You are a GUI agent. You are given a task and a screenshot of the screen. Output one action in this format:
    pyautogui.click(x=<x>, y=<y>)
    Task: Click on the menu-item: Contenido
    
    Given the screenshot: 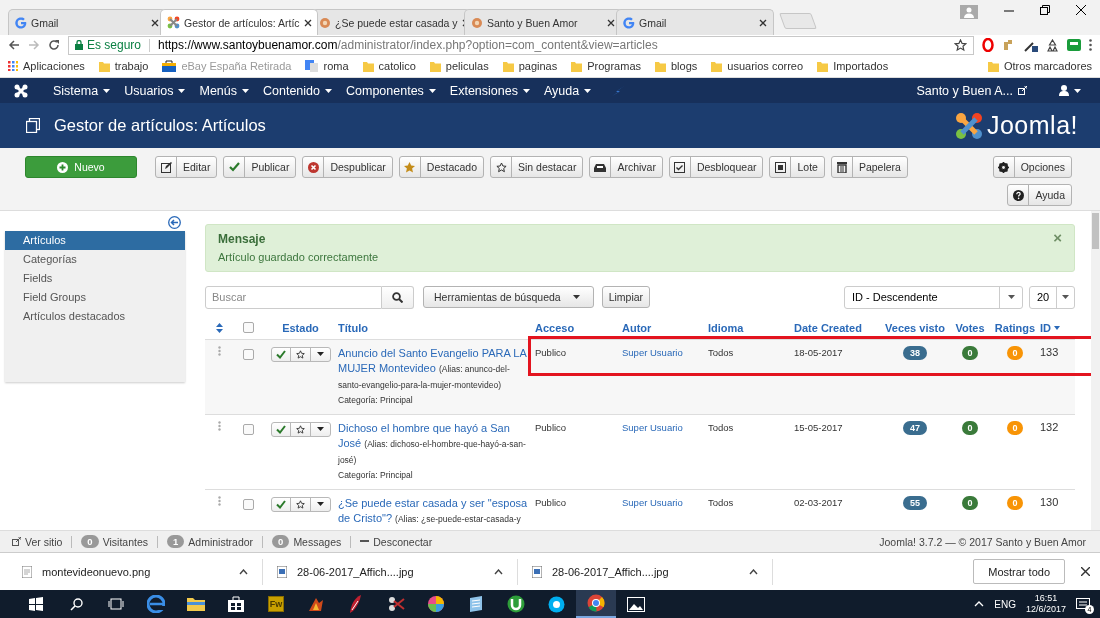 What is the action you would take?
    pyautogui.click(x=297, y=90)
    